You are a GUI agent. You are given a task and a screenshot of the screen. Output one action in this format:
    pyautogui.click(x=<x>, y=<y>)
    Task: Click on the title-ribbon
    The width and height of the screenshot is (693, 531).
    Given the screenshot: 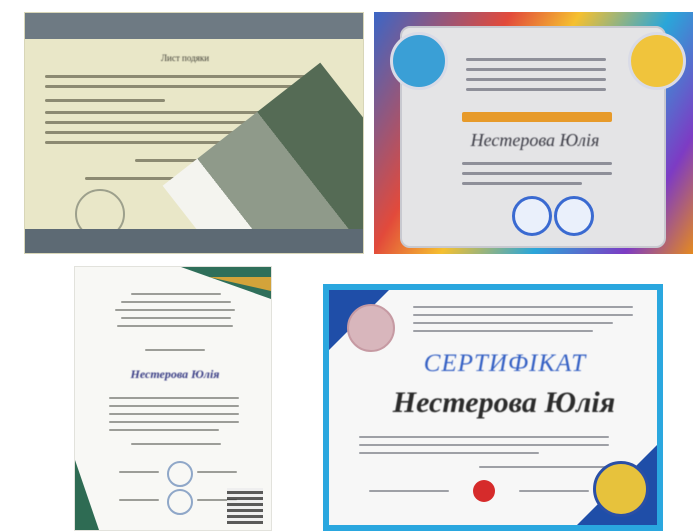 What is the action you would take?
    pyautogui.click(x=537, y=117)
    